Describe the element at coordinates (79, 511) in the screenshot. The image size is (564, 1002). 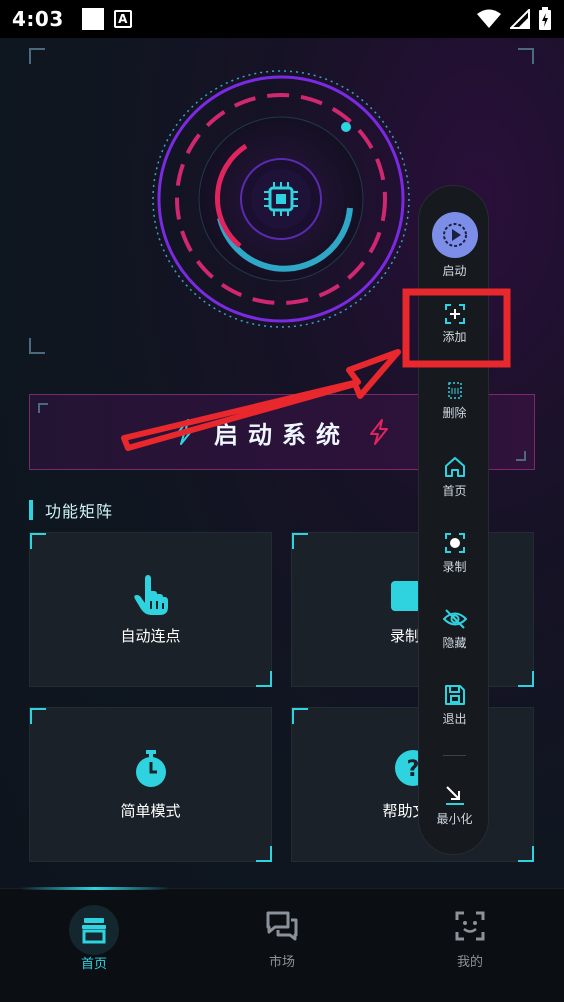
I see `section-title: 功能矩阵` at that location.